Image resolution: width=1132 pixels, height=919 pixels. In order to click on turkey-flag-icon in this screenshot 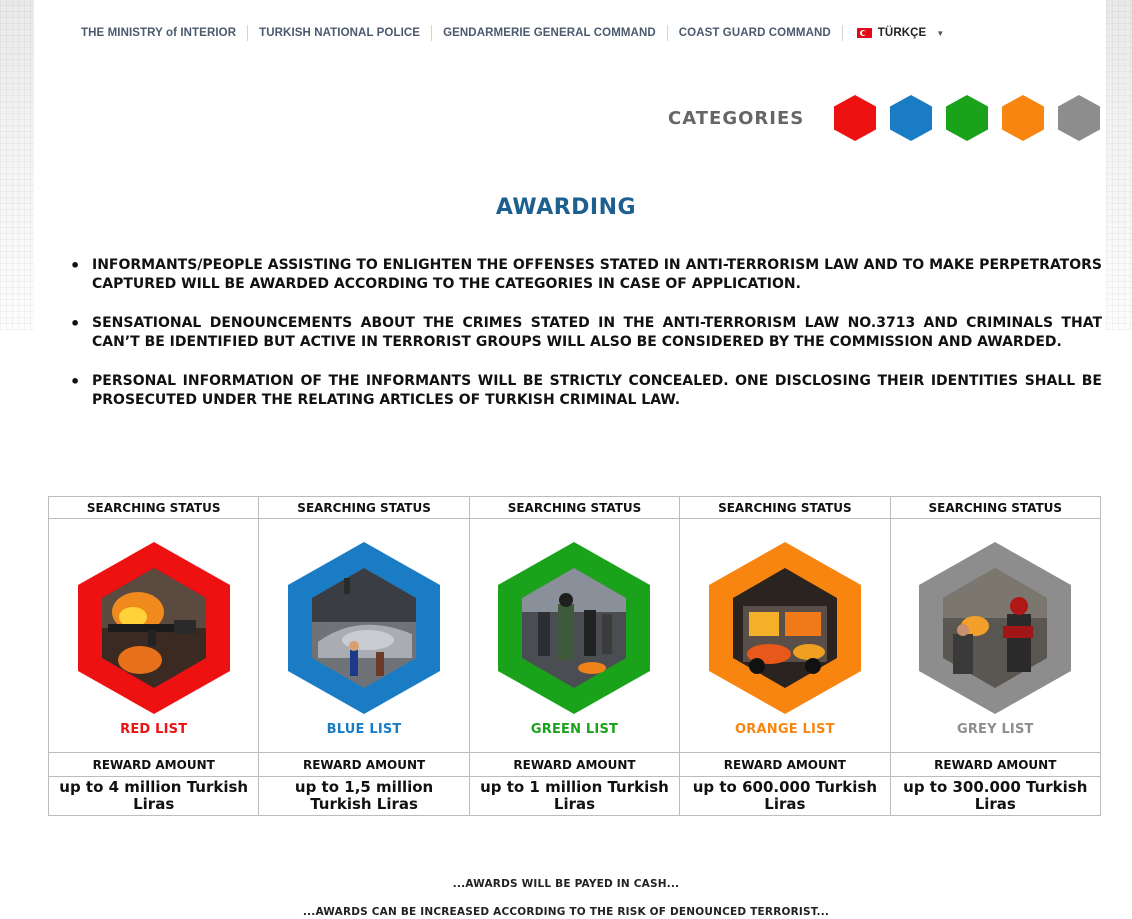, I will do `click(864, 33)`.